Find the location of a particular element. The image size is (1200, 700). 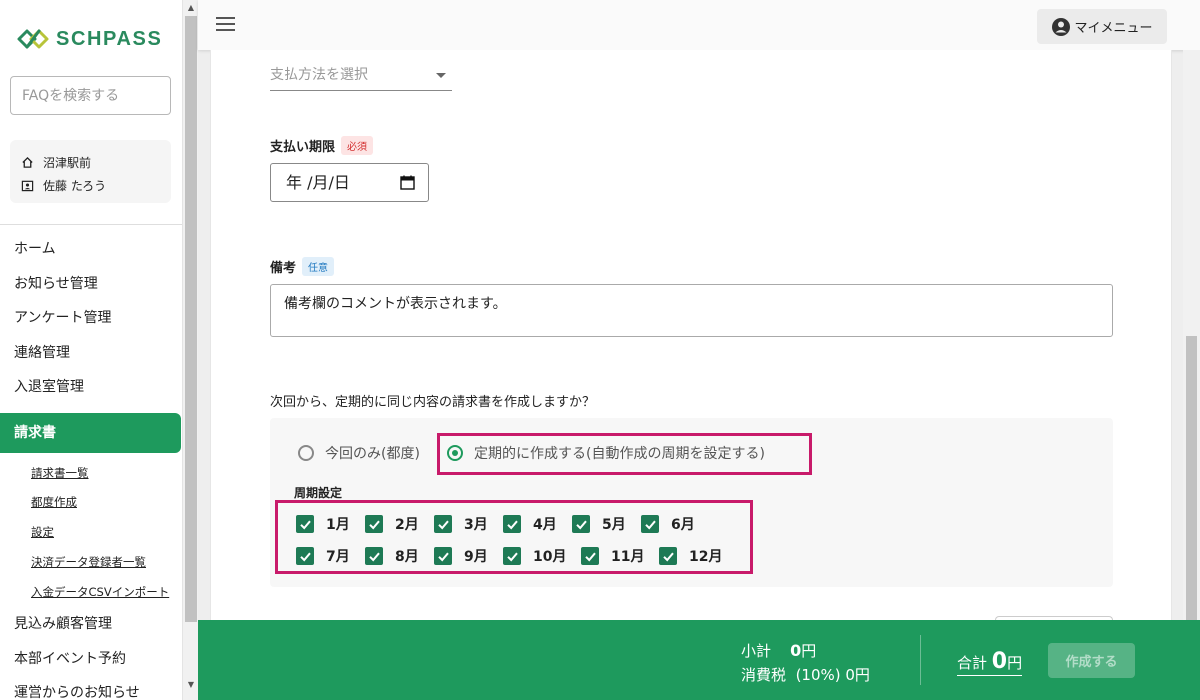

sidebar-scrollbar: ▲ ▼ is located at coordinates (190, 350).